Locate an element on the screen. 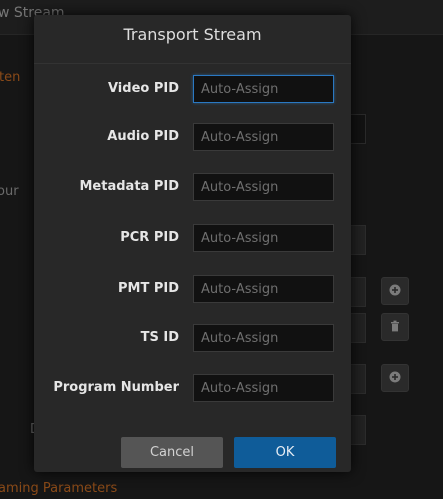  cancel-button: Cancel is located at coordinates (172, 452).